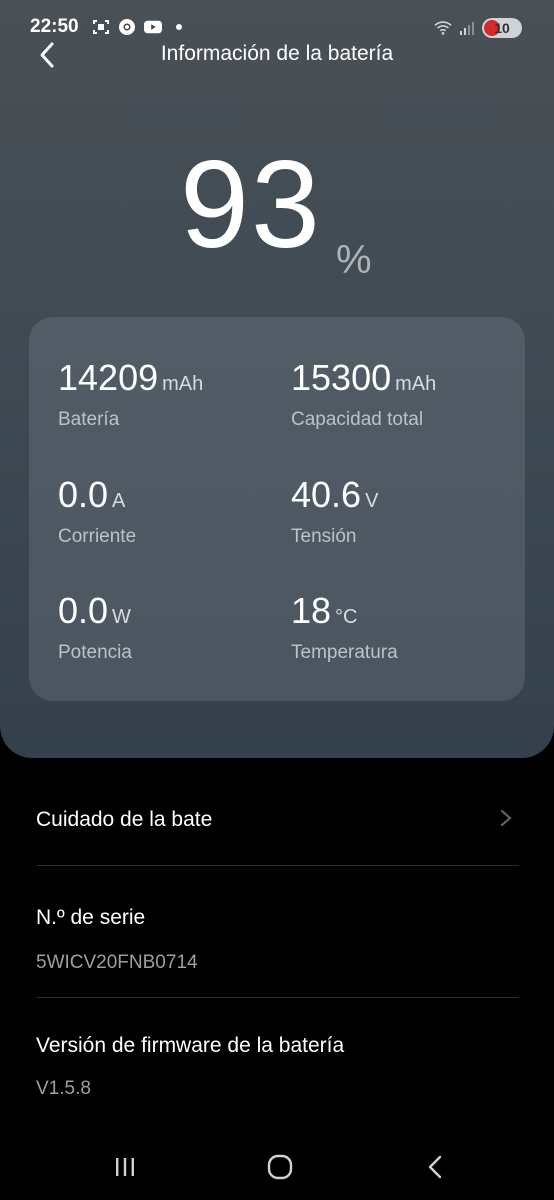 The image size is (554, 1200). I want to click on battery-percent-value: 93, so click(251, 205).